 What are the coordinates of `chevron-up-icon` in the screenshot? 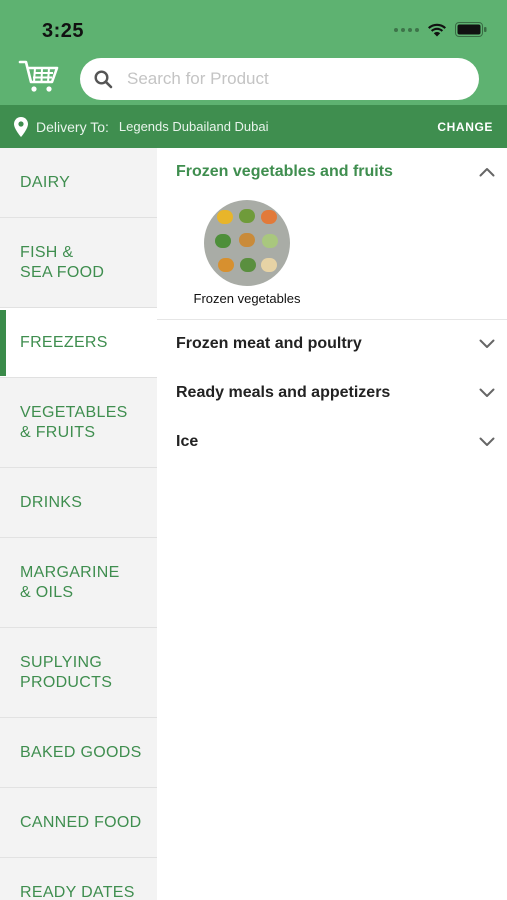 It's located at (487, 172).